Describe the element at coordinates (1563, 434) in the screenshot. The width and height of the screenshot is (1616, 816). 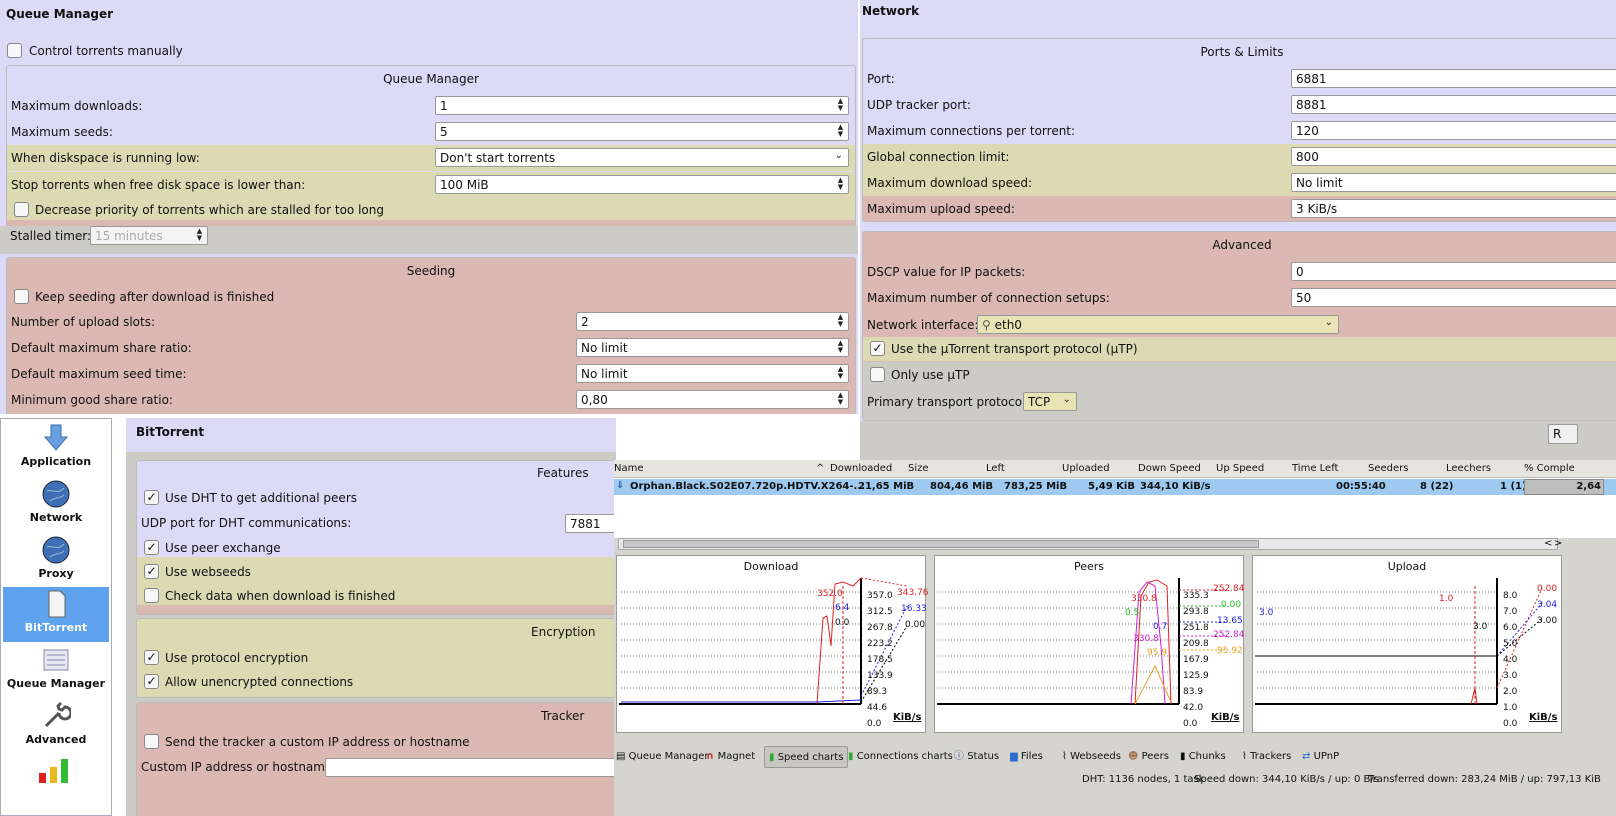
I see `edge-button: R` at that location.